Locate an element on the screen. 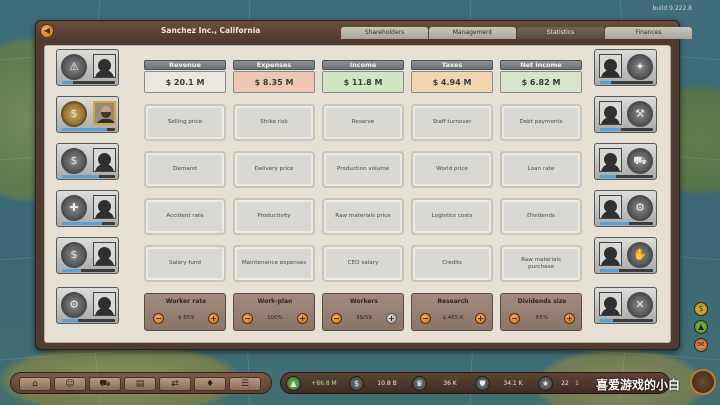  manager-card-right-1: ✦ is located at coordinates (625, 67).